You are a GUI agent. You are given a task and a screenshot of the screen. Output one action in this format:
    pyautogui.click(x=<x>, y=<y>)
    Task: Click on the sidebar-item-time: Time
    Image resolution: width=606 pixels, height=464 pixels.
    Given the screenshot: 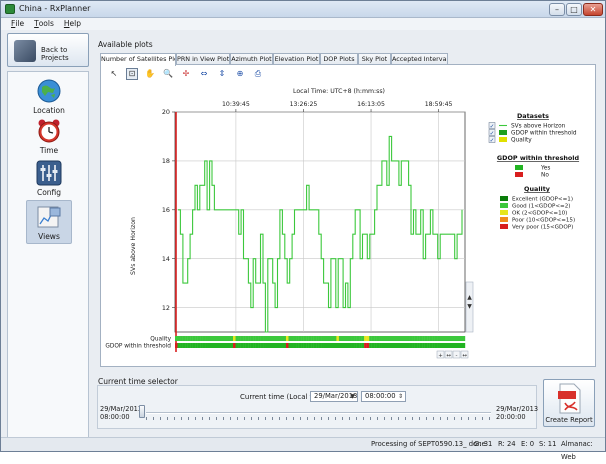 What is the action you would take?
    pyautogui.click(x=49, y=136)
    